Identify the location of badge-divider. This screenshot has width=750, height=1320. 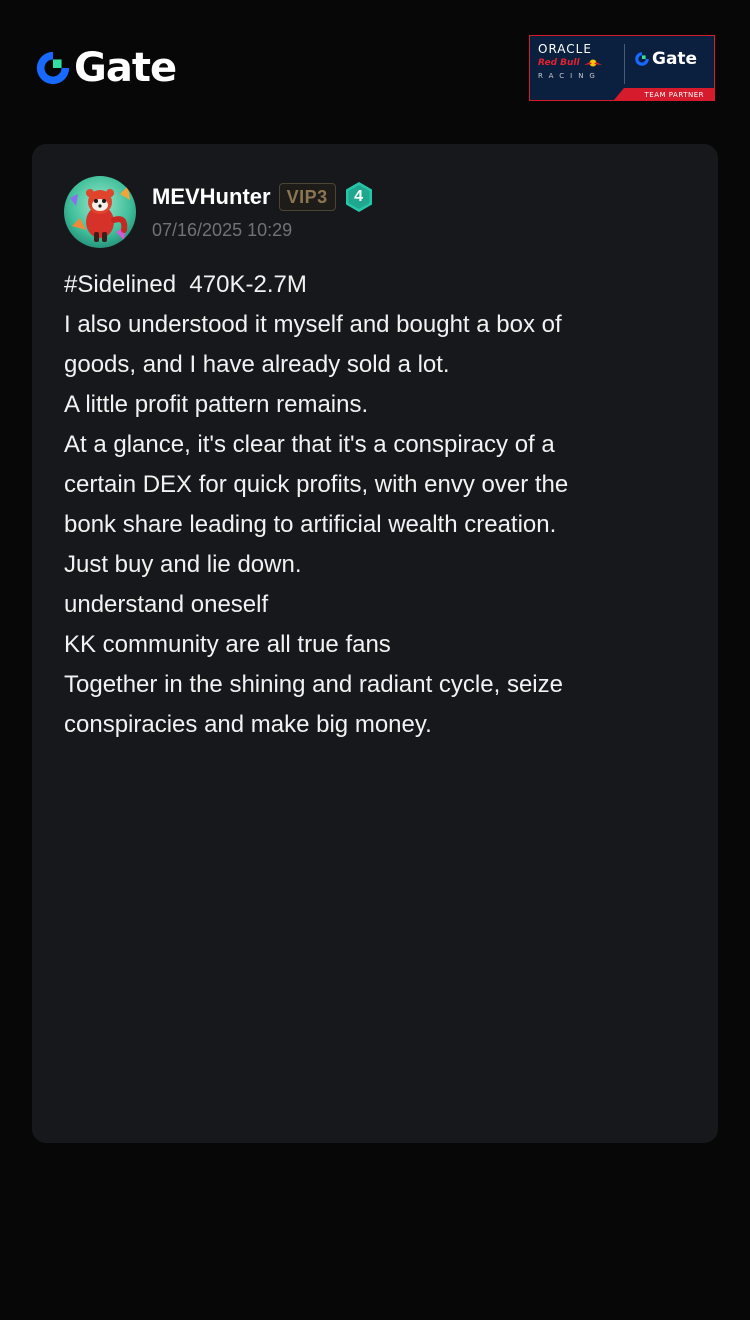
(624, 64).